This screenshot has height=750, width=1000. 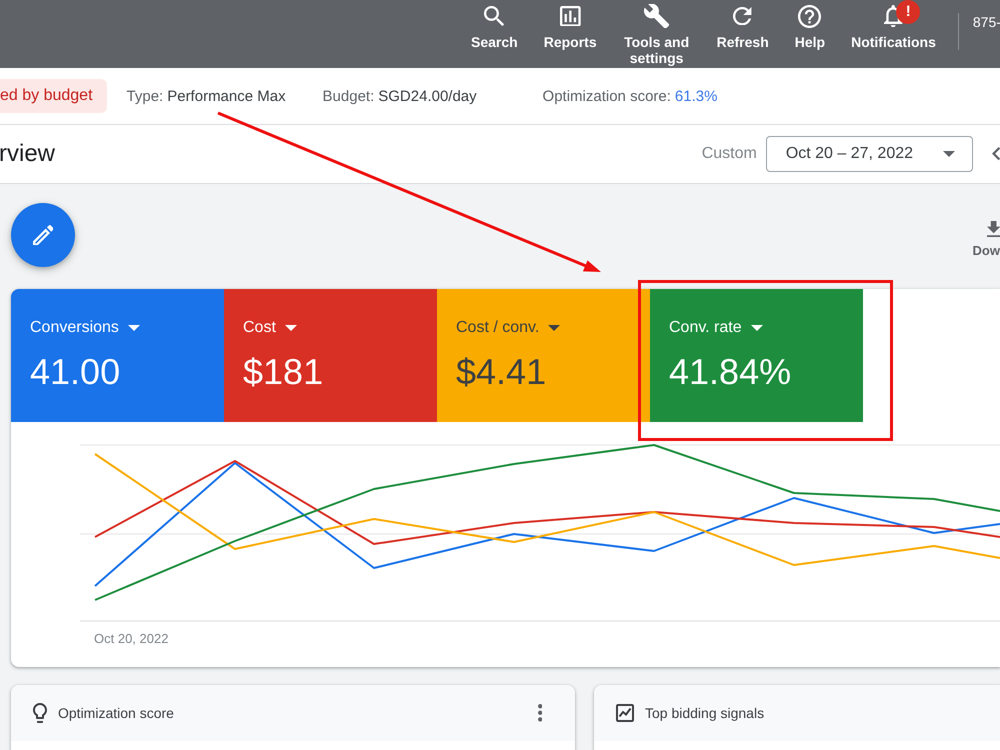 I want to click on metric-value: 41.84%, so click(x=730, y=372).